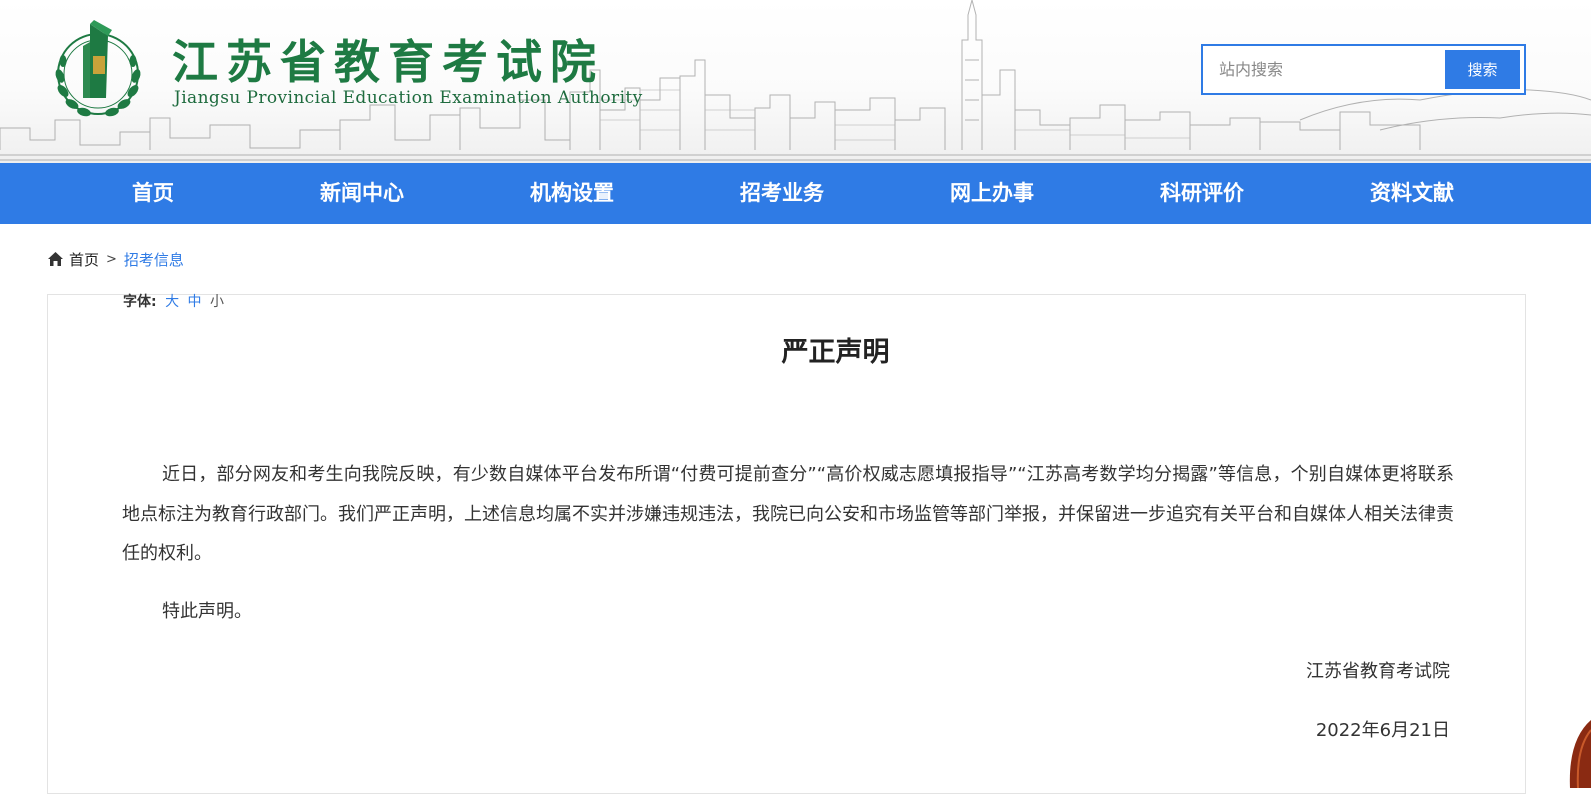 The image size is (1591, 794). I want to click on article-title: 严正声明, so click(795, 353).